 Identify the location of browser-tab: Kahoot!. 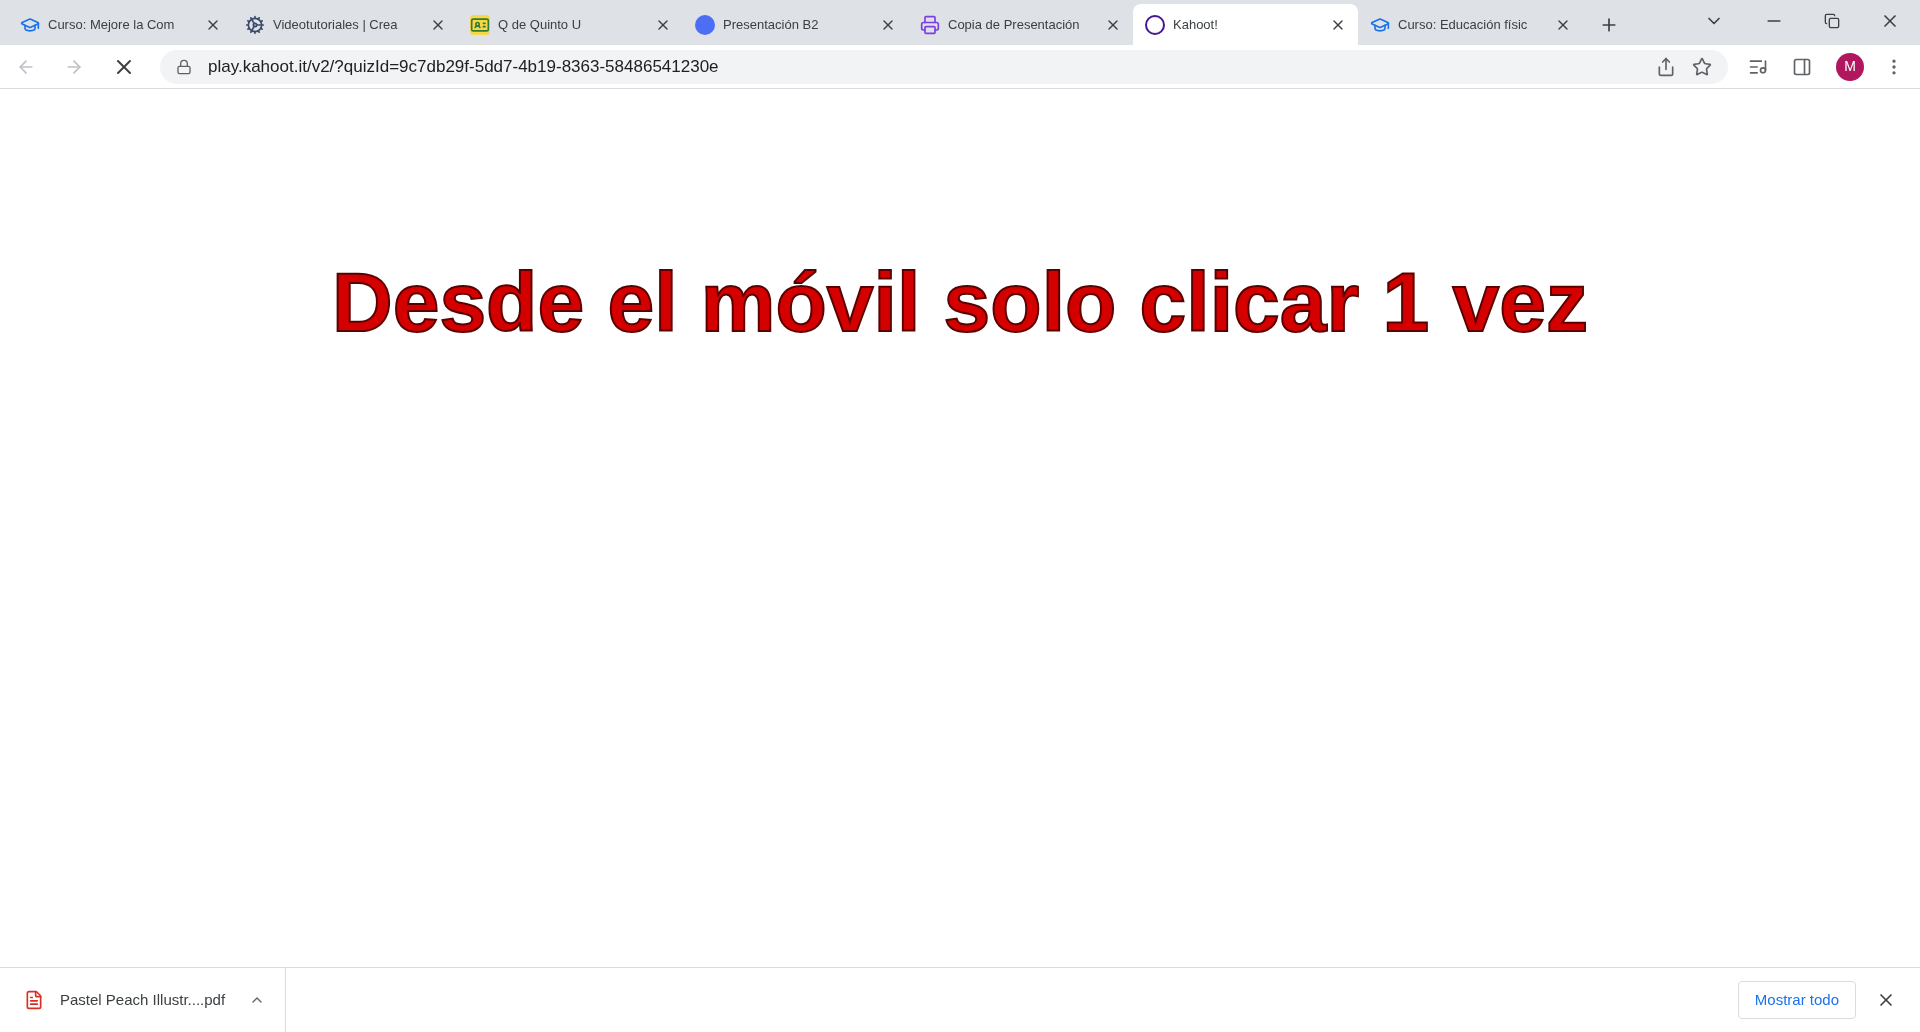
(1245, 24).